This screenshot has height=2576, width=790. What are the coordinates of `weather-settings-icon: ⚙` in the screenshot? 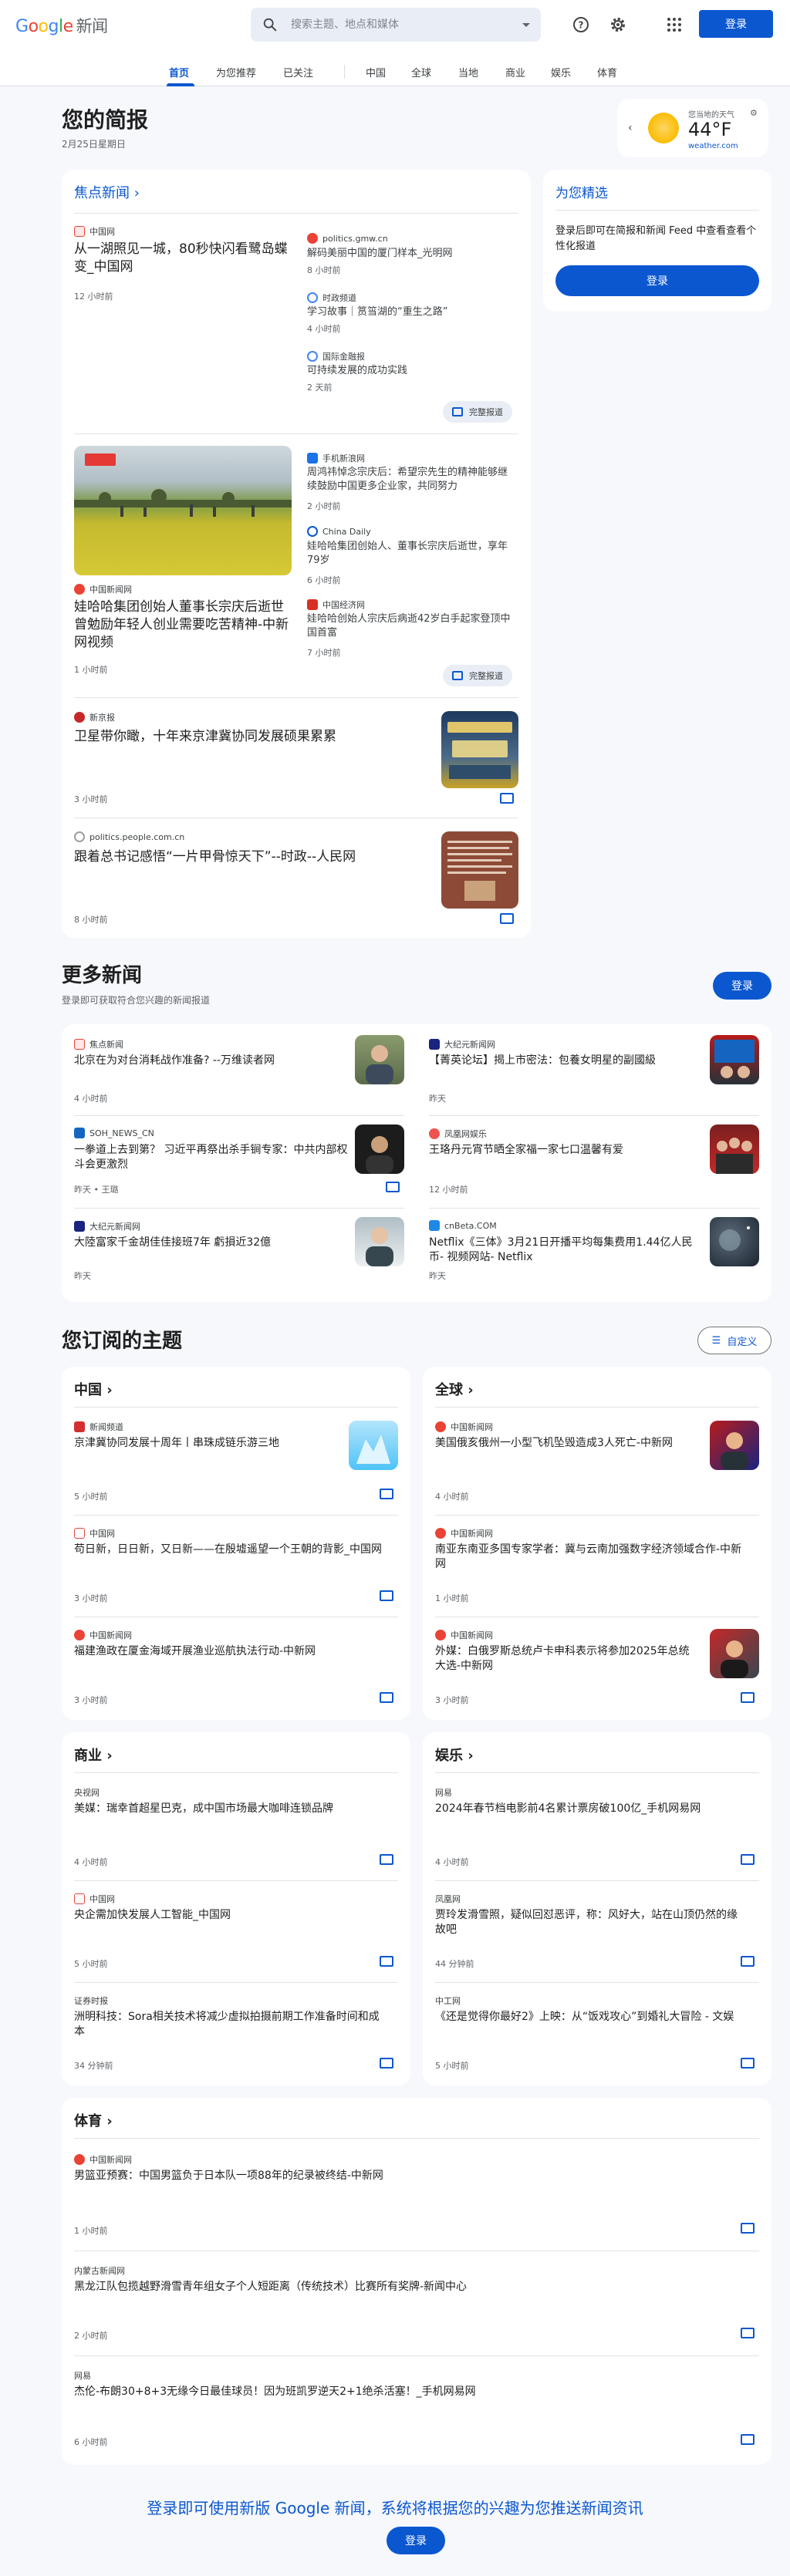 It's located at (754, 113).